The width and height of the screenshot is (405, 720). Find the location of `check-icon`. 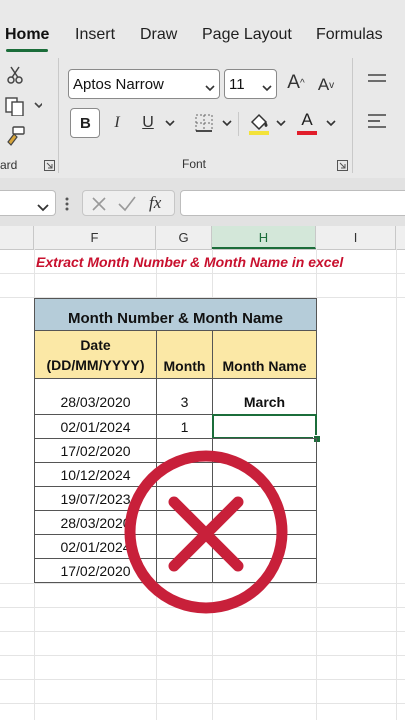

check-icon is located at coordinates (127, 206).